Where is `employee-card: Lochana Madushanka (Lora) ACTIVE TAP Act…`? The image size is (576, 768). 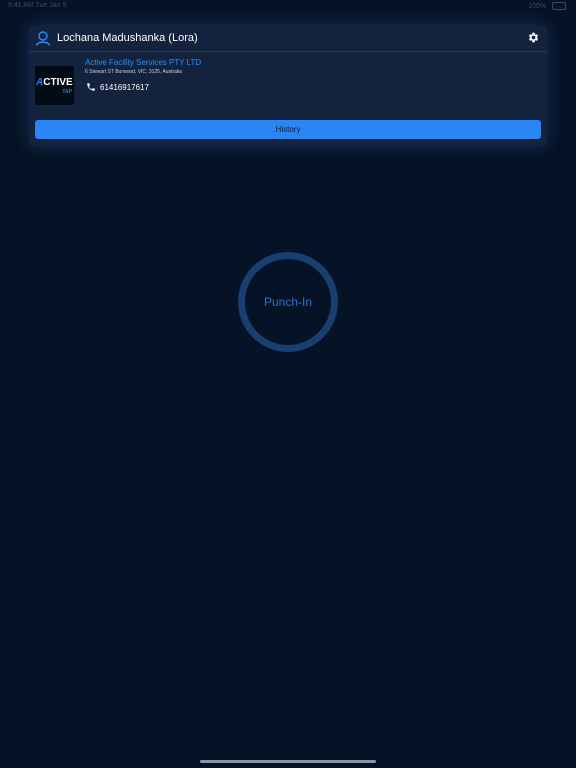 employee-card: Lochana Madushanka (Lora) ACTIVE TAP Act… is located at coordinates (288, 85).